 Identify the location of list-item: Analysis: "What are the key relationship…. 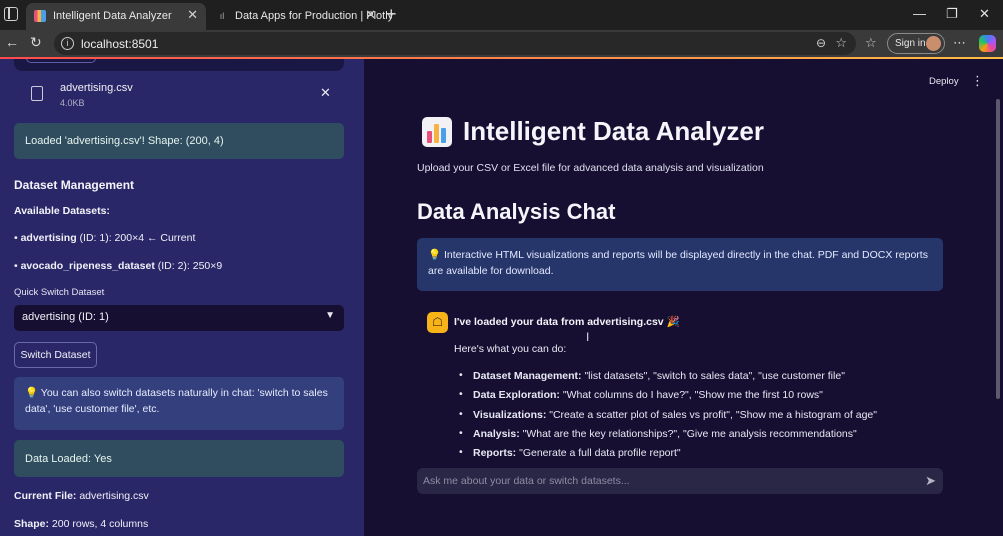
(667, 437).